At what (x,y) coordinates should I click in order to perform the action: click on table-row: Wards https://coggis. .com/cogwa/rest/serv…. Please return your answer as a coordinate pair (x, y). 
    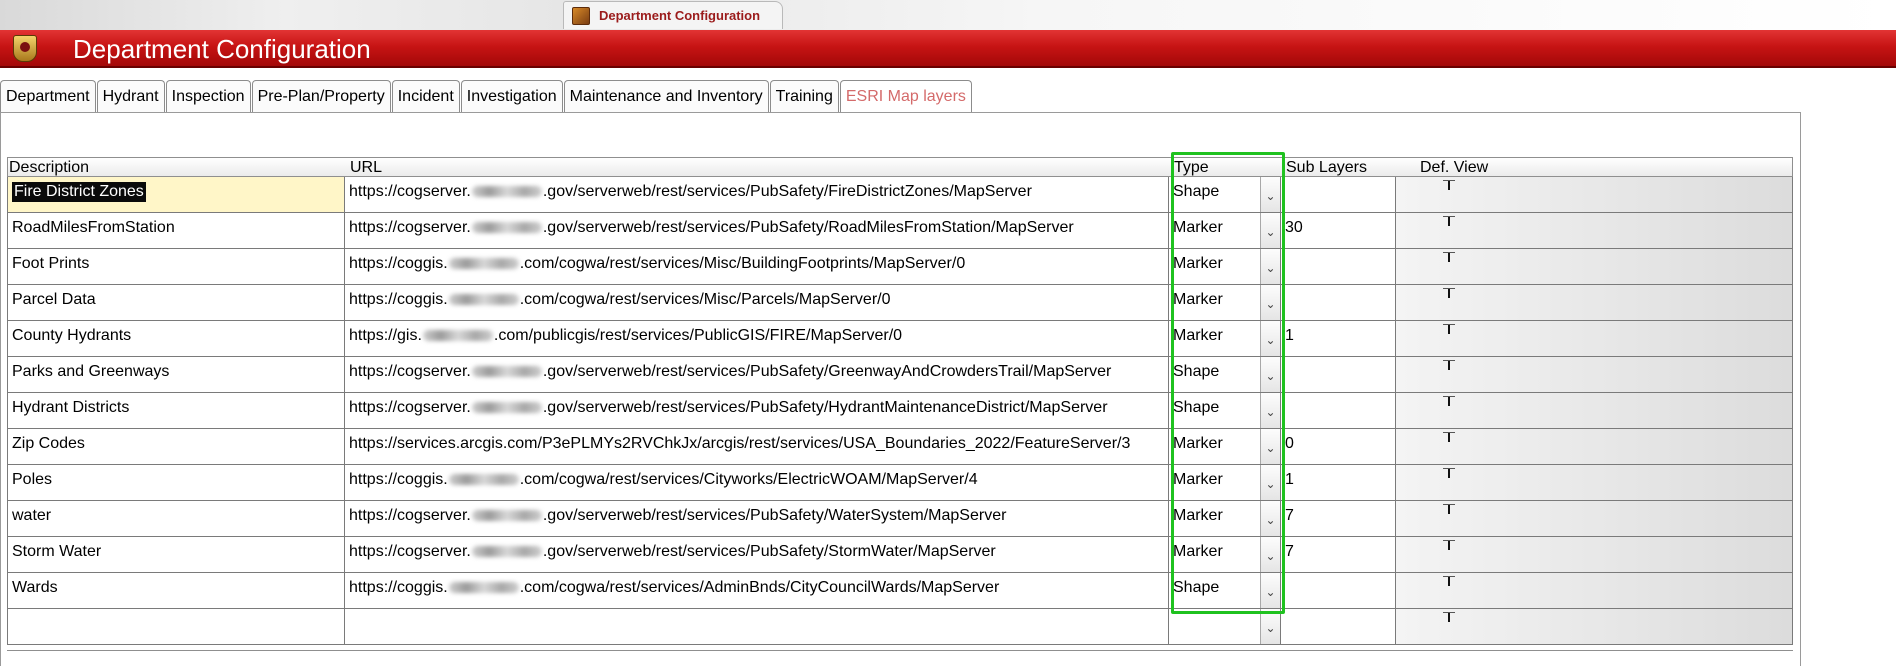
    Looking at the image, I should click on (900, 591).